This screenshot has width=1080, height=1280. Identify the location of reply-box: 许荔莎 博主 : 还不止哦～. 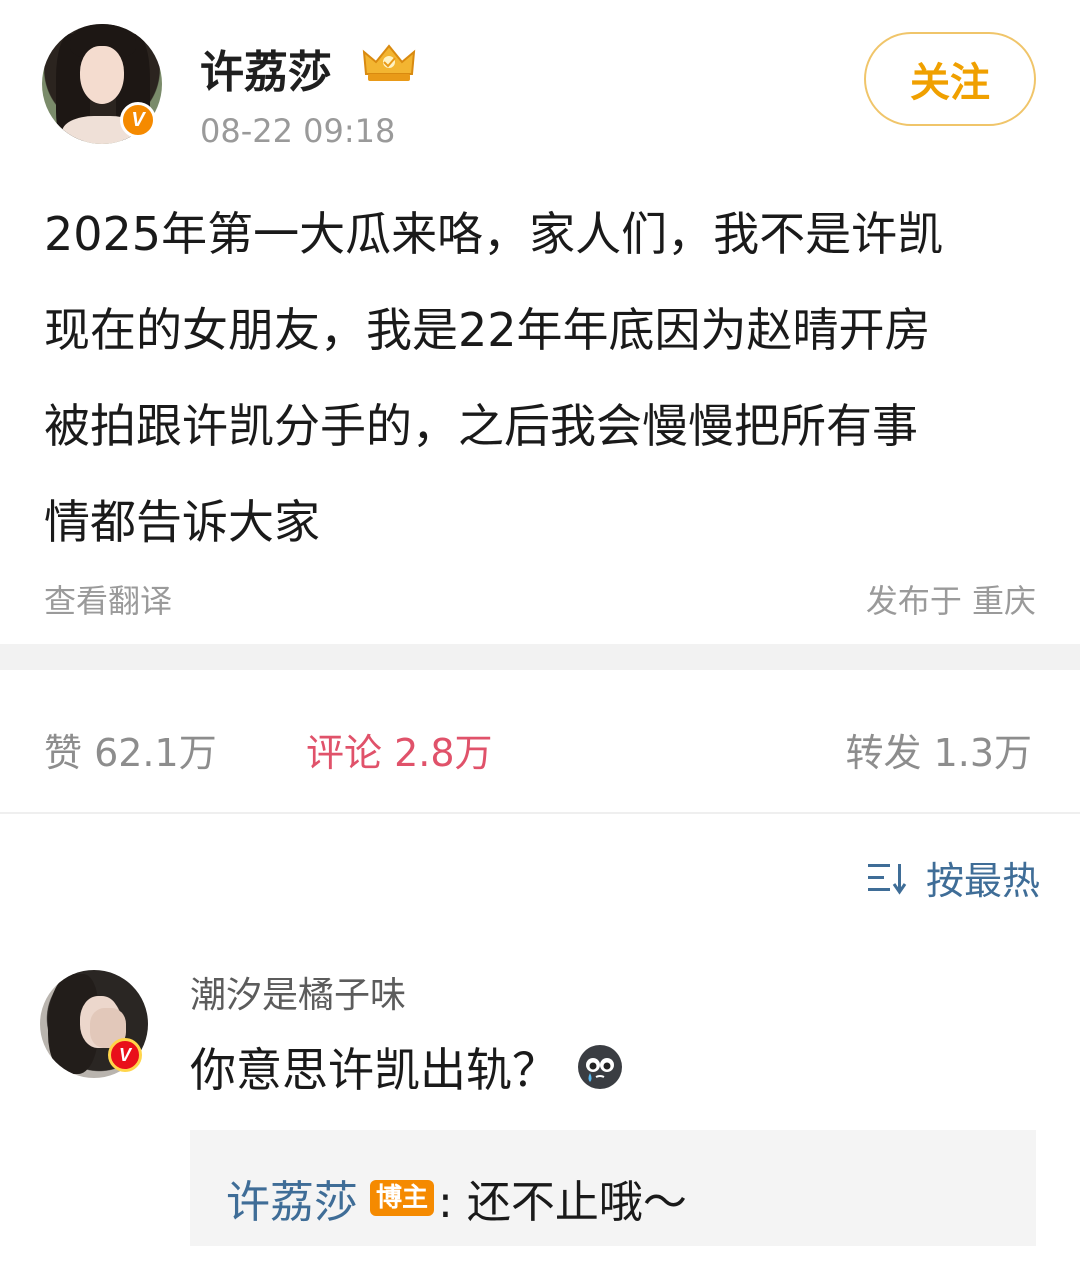
(613, 1188).